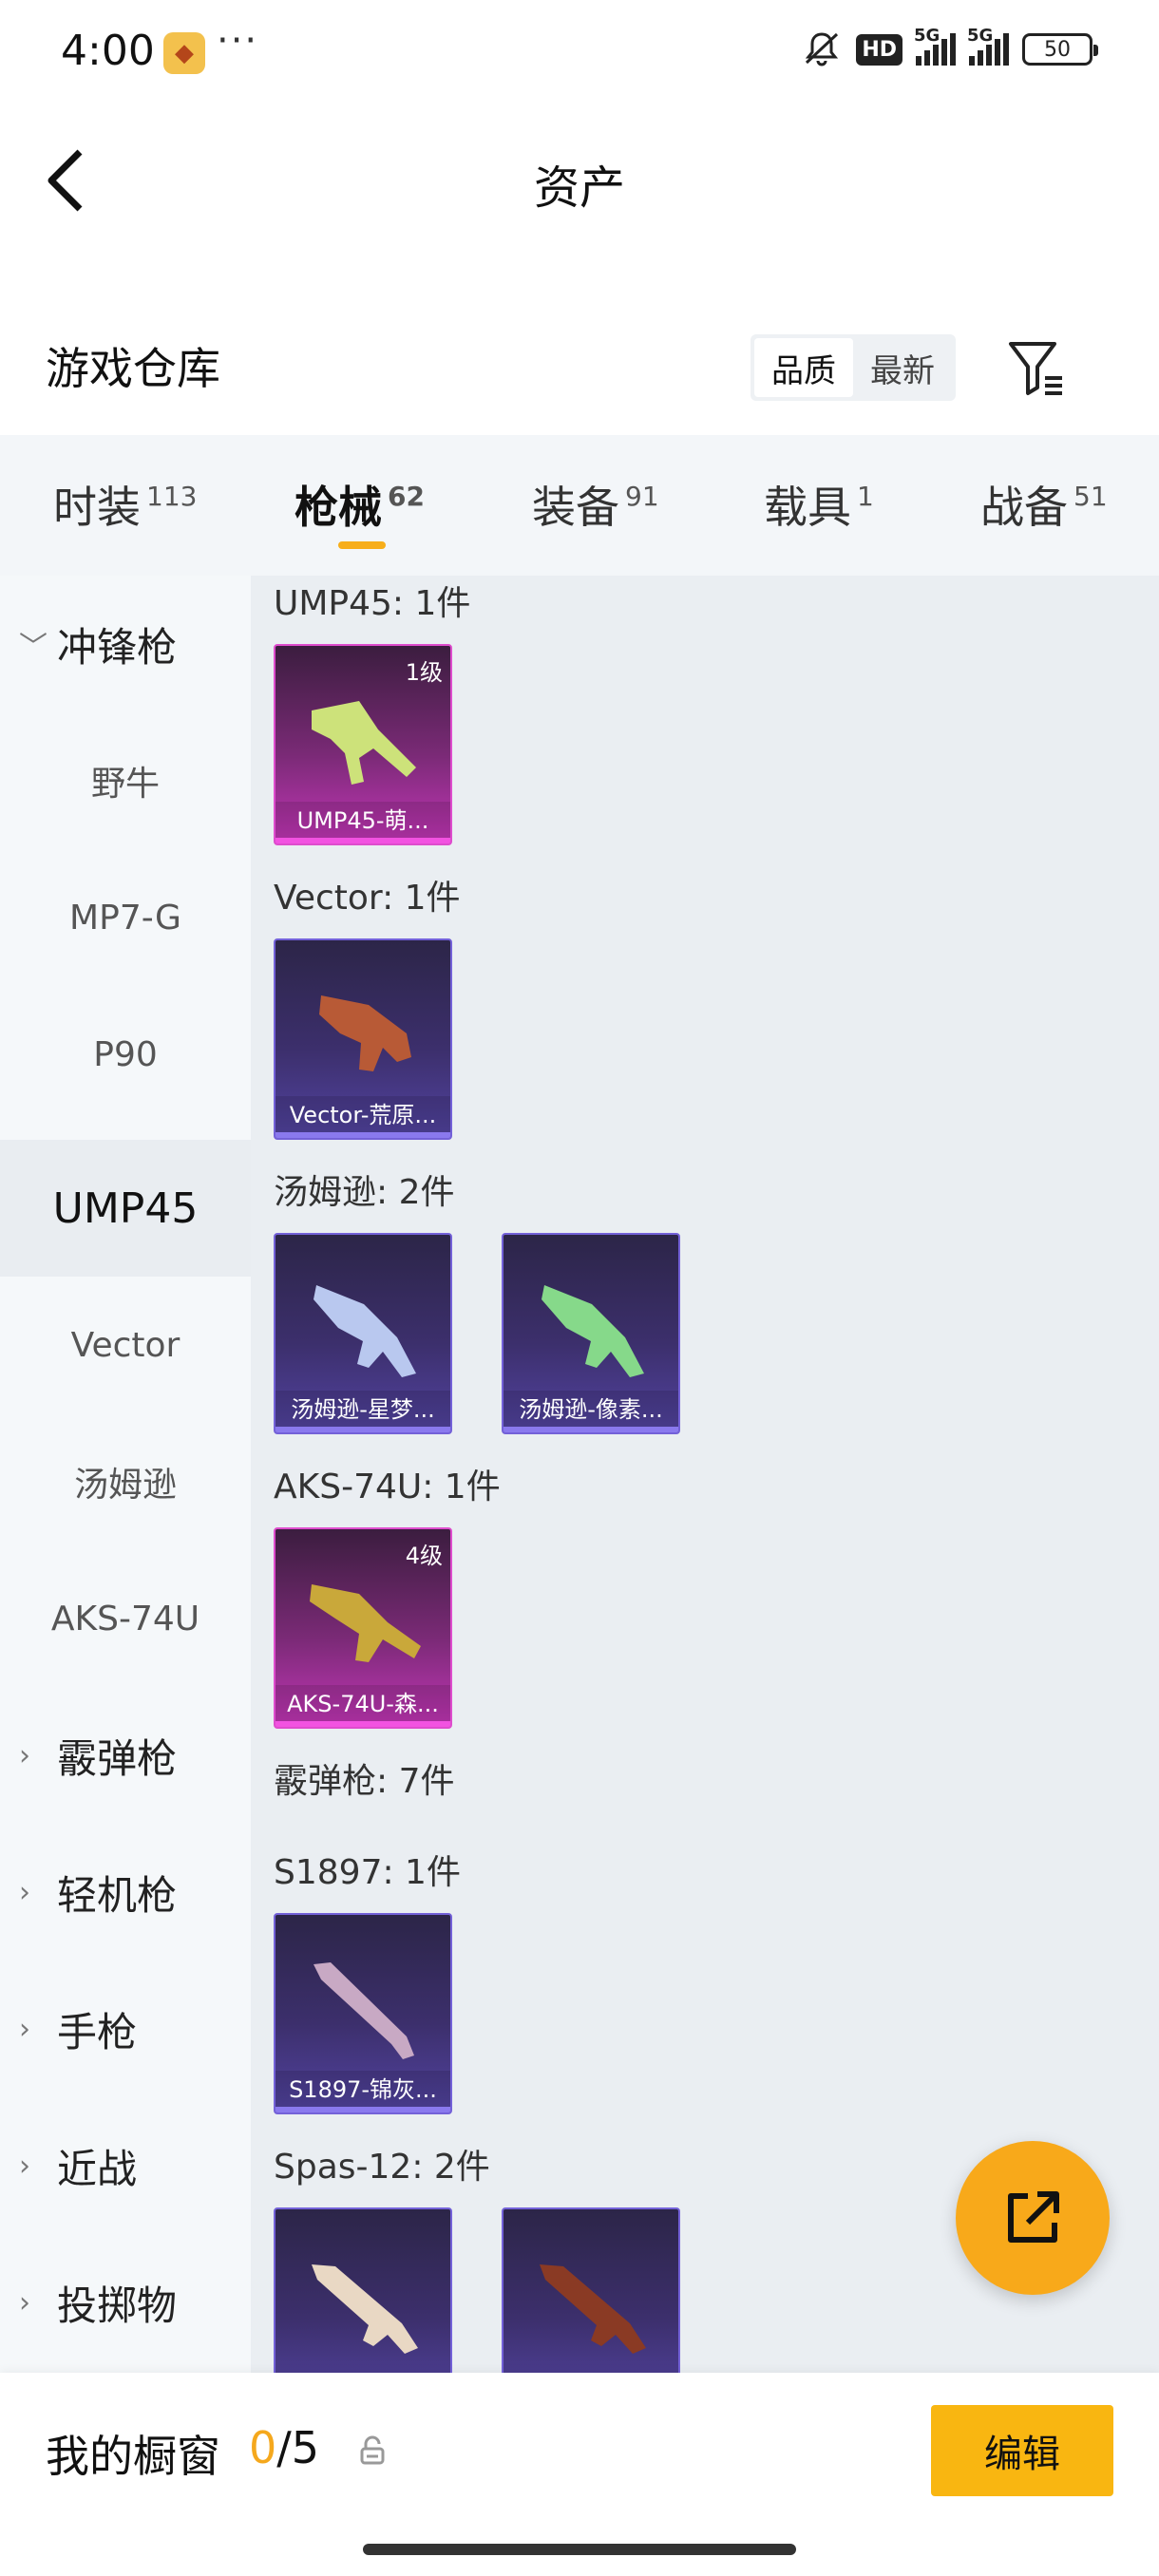 This screenshot has height=2576, width=1159. I want to click on tab-count: 91, so click(642, 496).